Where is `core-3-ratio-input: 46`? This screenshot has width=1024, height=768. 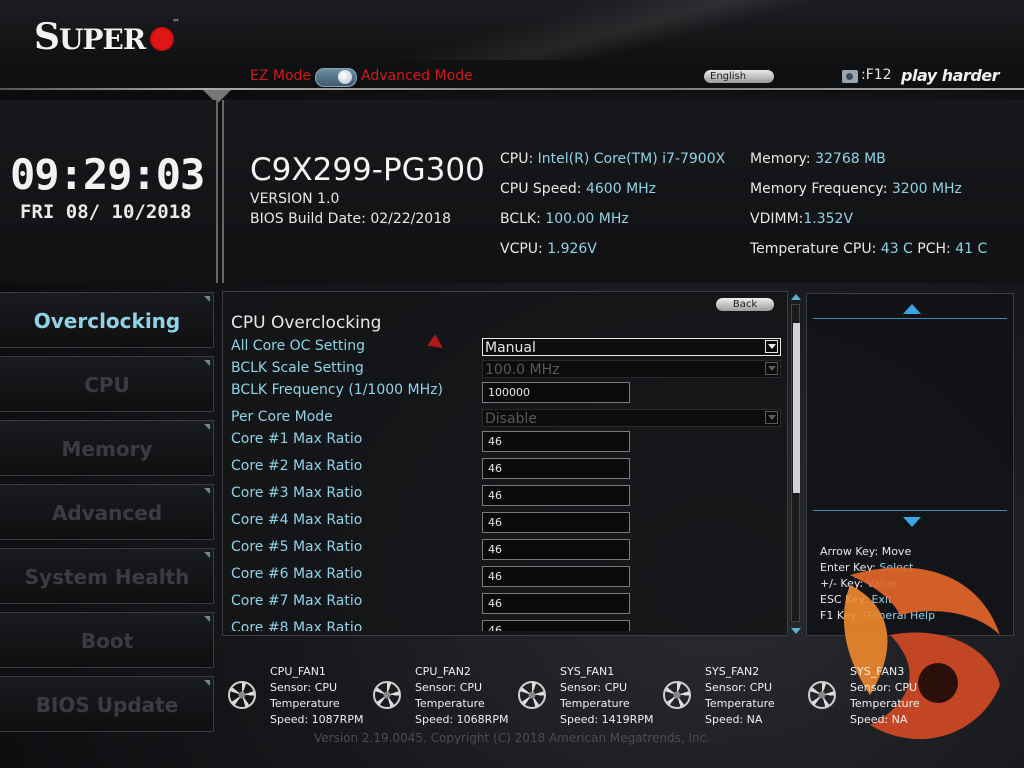
core-3-ratio-input: 46 is located at coordinates (556, 495).